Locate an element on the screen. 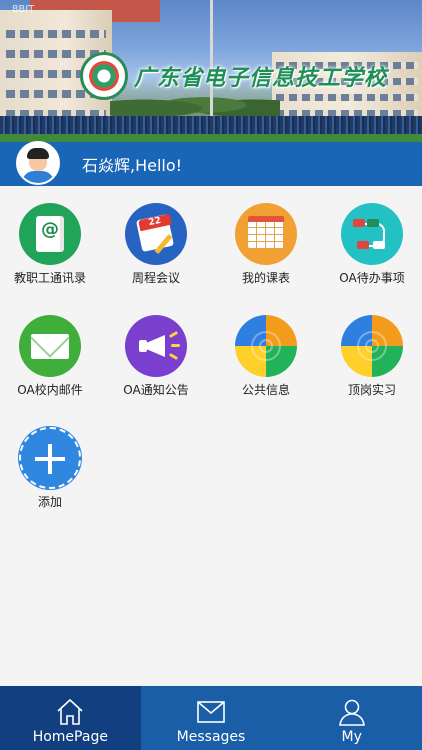  timetable-icon is located at coordinates (266, 234).